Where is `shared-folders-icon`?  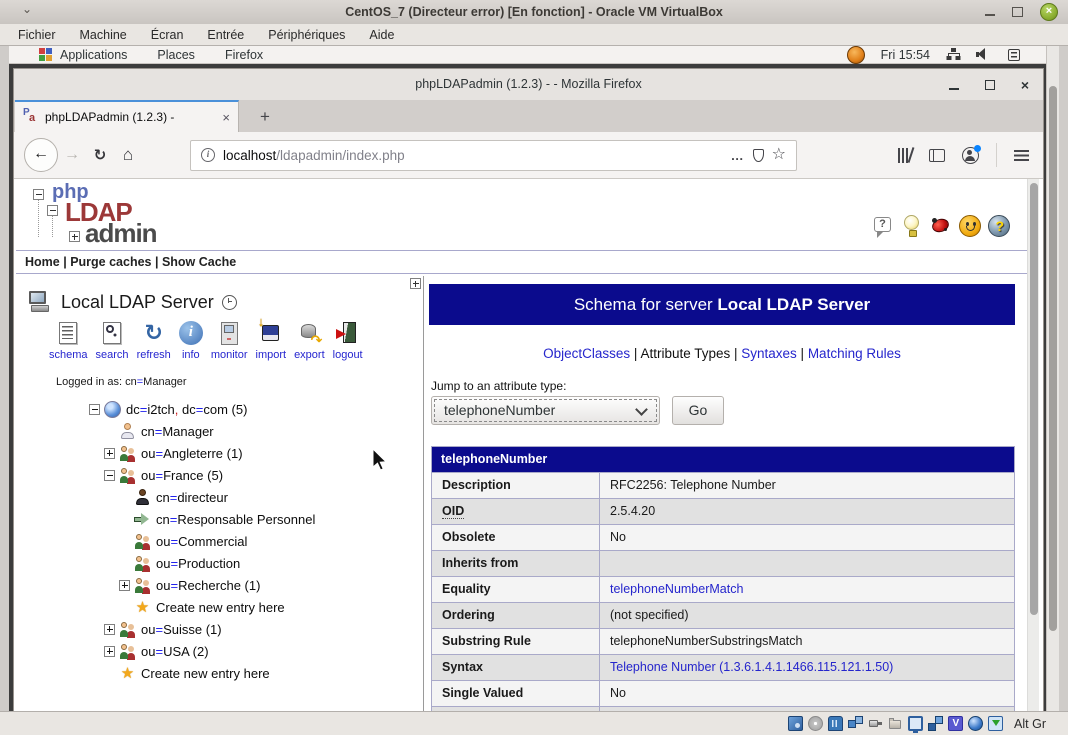 shared-folders-icon is located at coordinates (895, 723).